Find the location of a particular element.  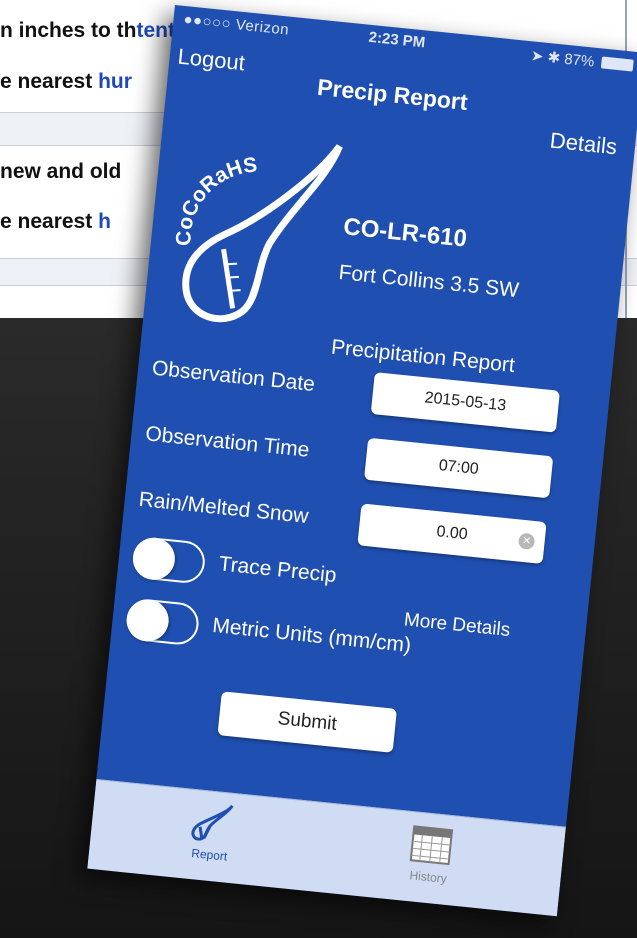

battery-icon is located at coordinates (617, 64).